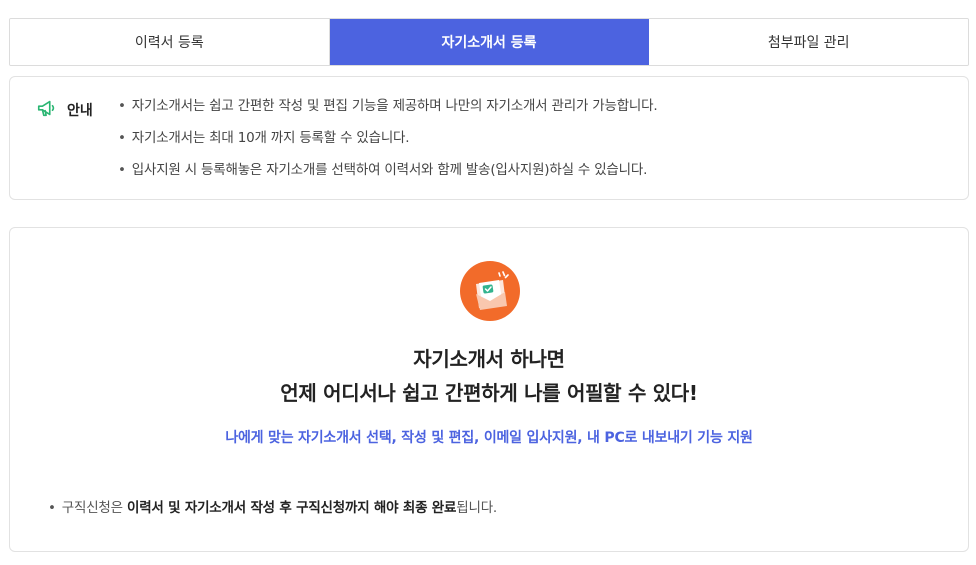 This screenshot has height=565, width=976. What do you see at coordinates (808, 42) in the screenshot?
I see `tab-attachment-manage: 첨부파일 관리` at bounding box center [808, 42].